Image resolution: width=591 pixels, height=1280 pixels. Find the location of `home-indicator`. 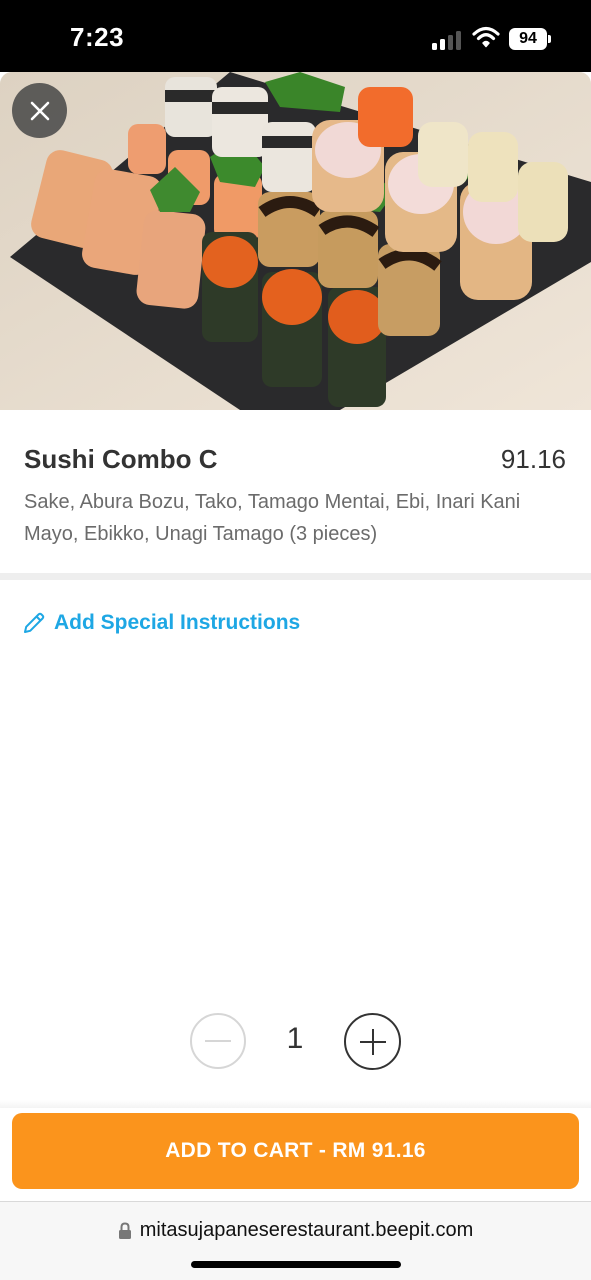

home-indicator is located at coordinates (296, 1264).